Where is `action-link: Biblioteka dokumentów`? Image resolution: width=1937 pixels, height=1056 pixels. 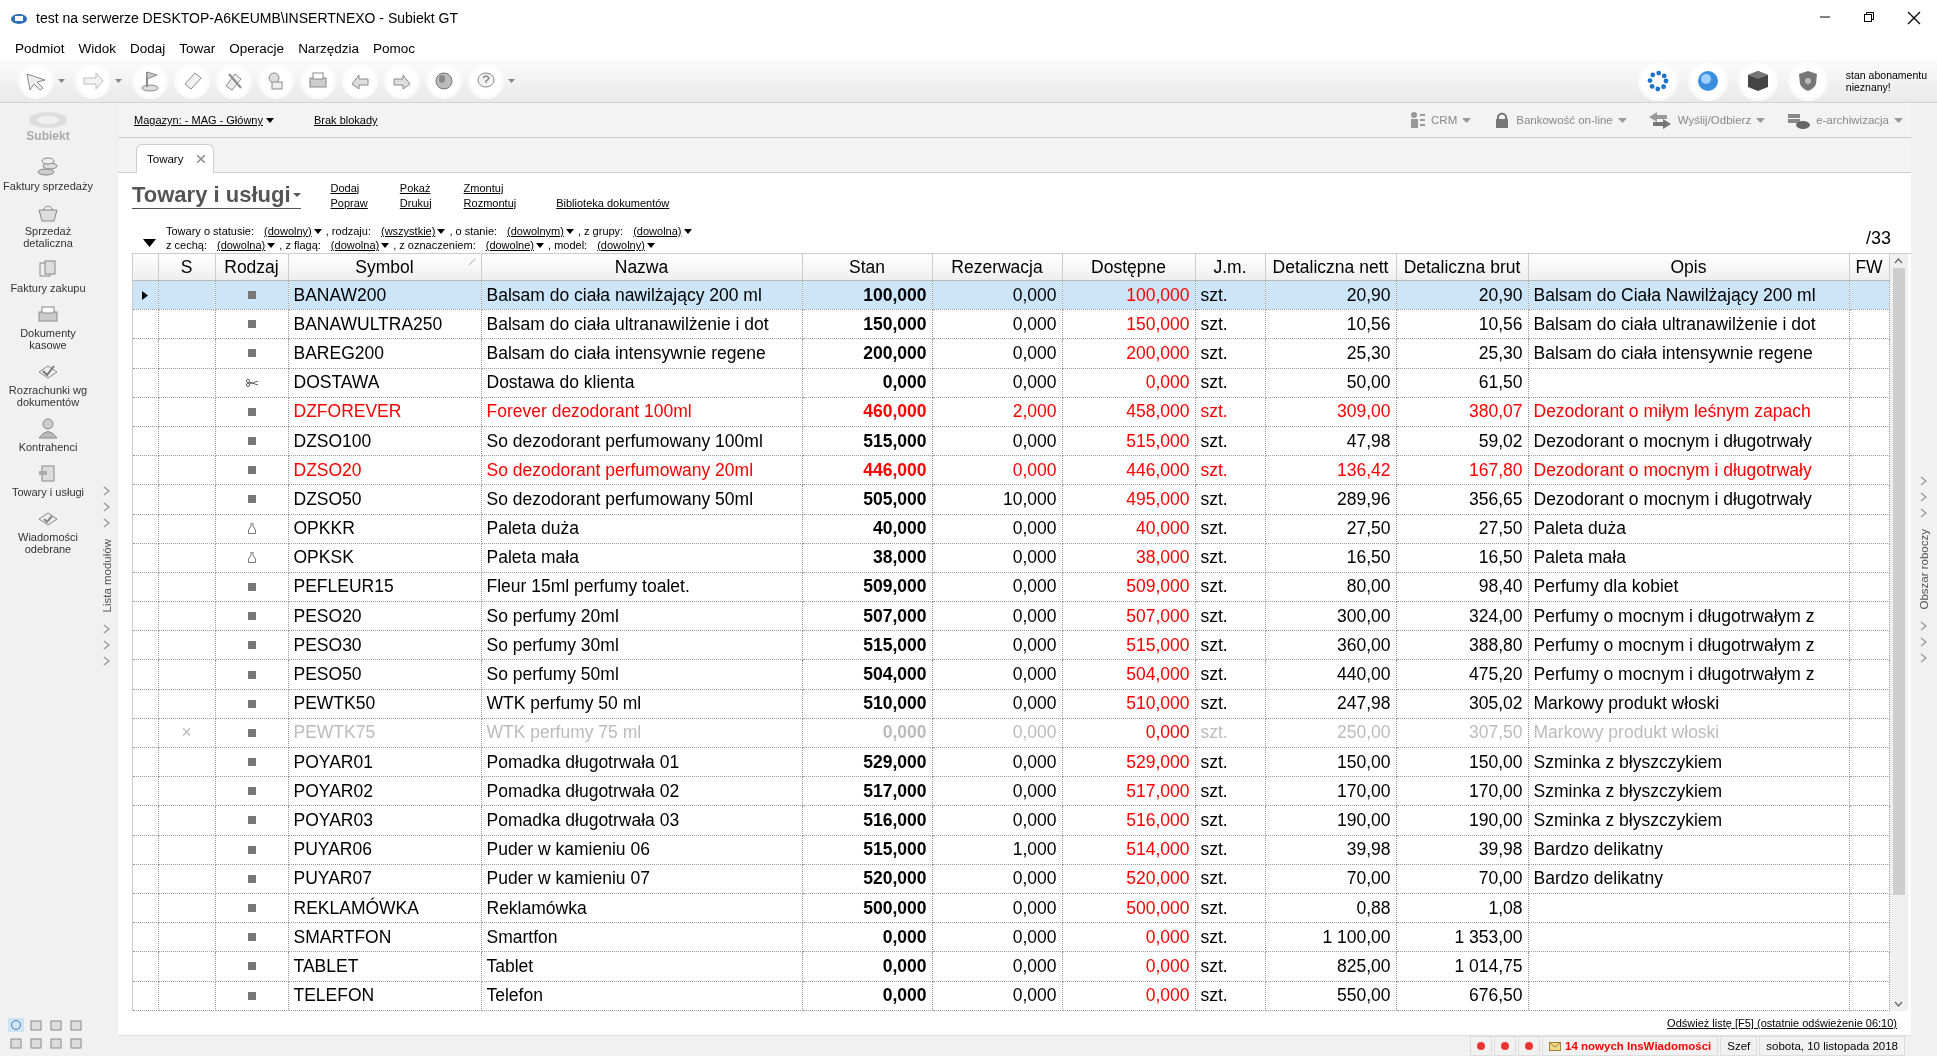
action-link: Biblioteka dokumentów is located at coordinates (613, 202).